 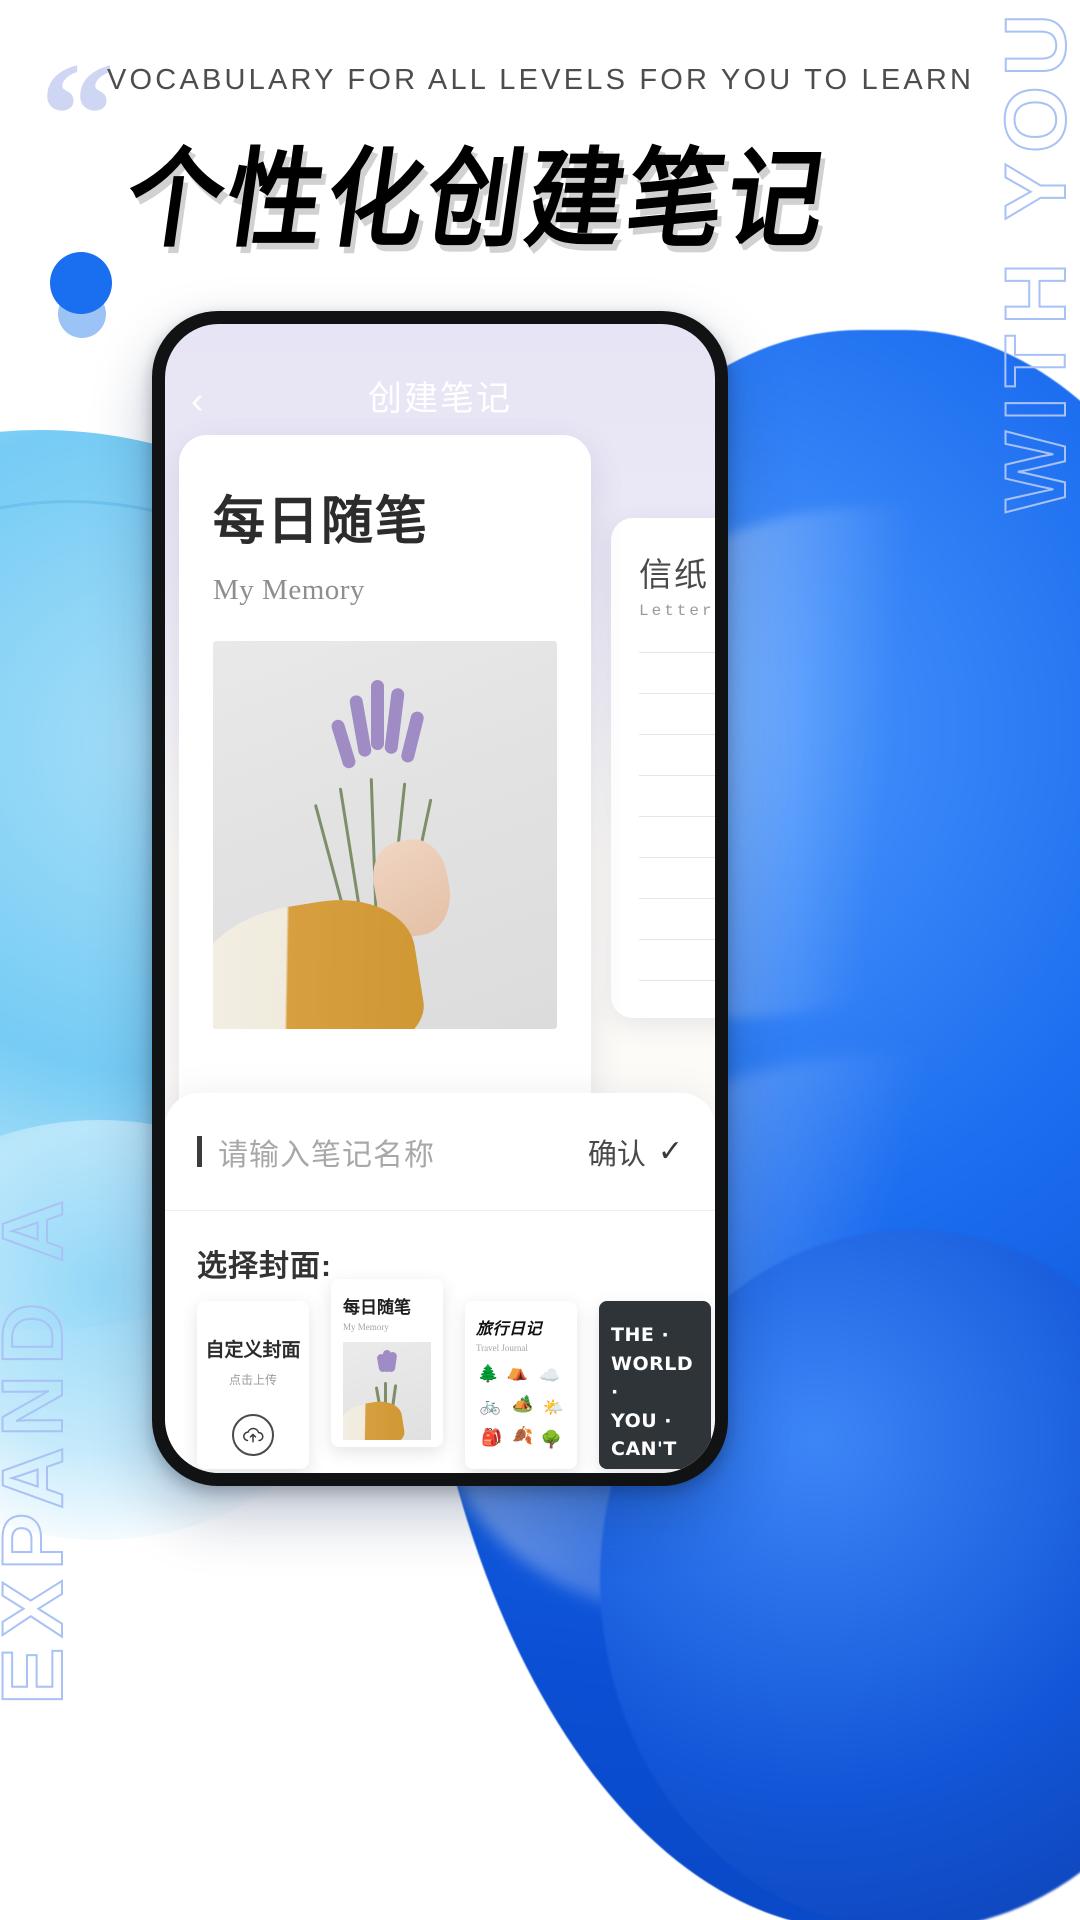 I want to click on note-preview-card: 每日随笔 My Memory, so click(x=385, y=781).